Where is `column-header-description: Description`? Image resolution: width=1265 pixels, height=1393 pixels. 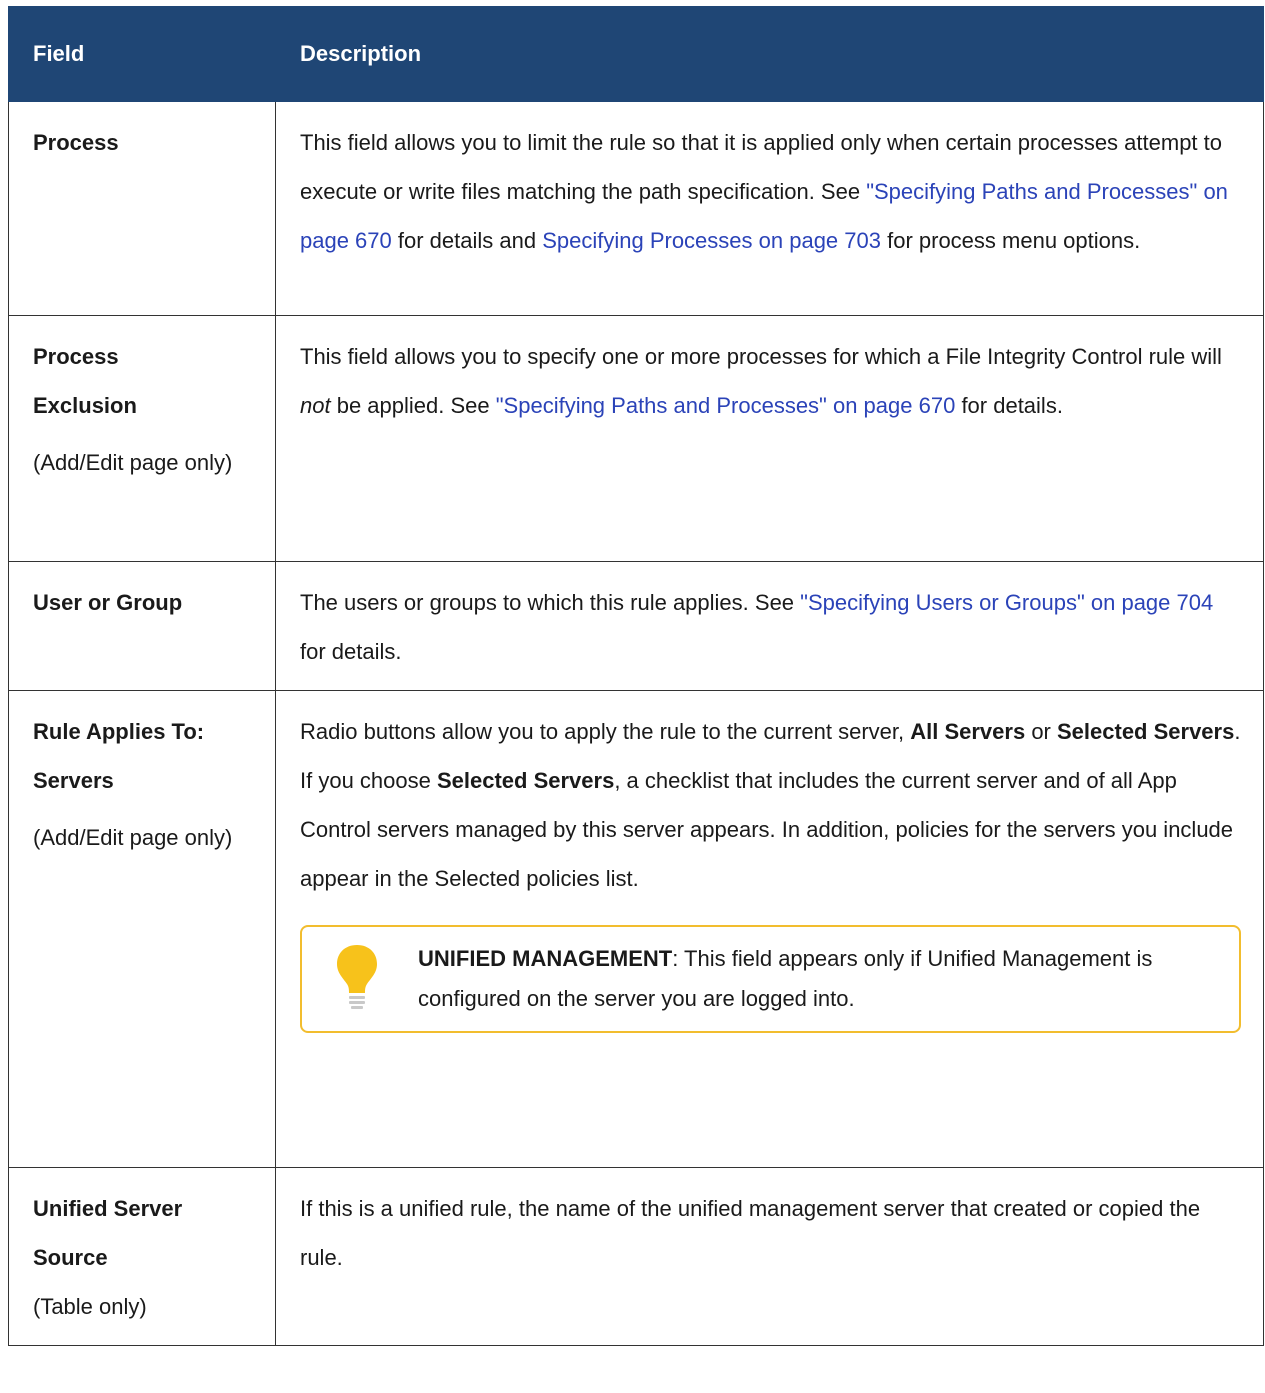 column-header-description: Description is located at coordinates (769, 54).